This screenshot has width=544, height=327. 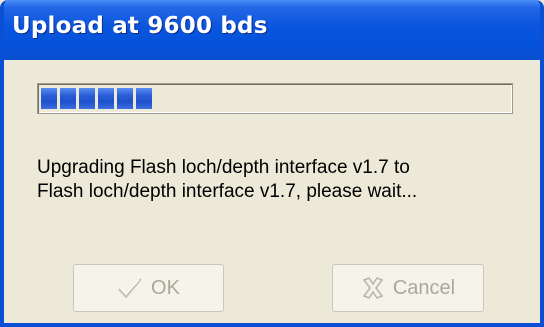 I want to click on window-title: Upload at 9600 bds, so click(x=140, y=26).